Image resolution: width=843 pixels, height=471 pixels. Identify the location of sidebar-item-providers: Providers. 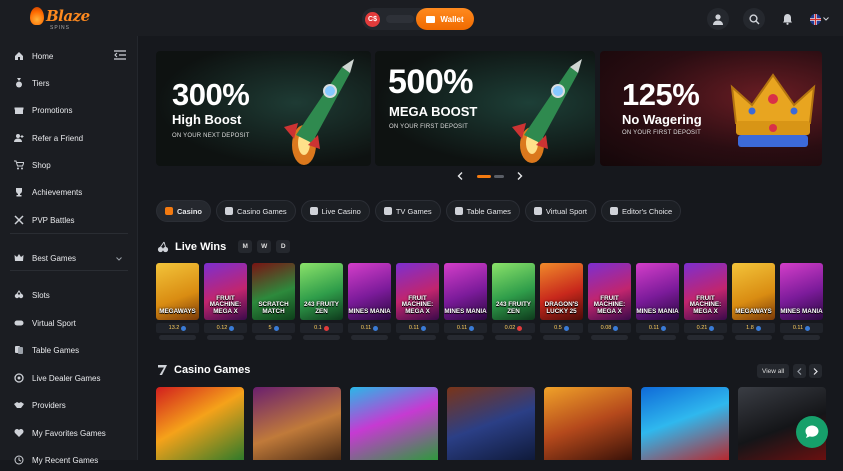
(68, 405).